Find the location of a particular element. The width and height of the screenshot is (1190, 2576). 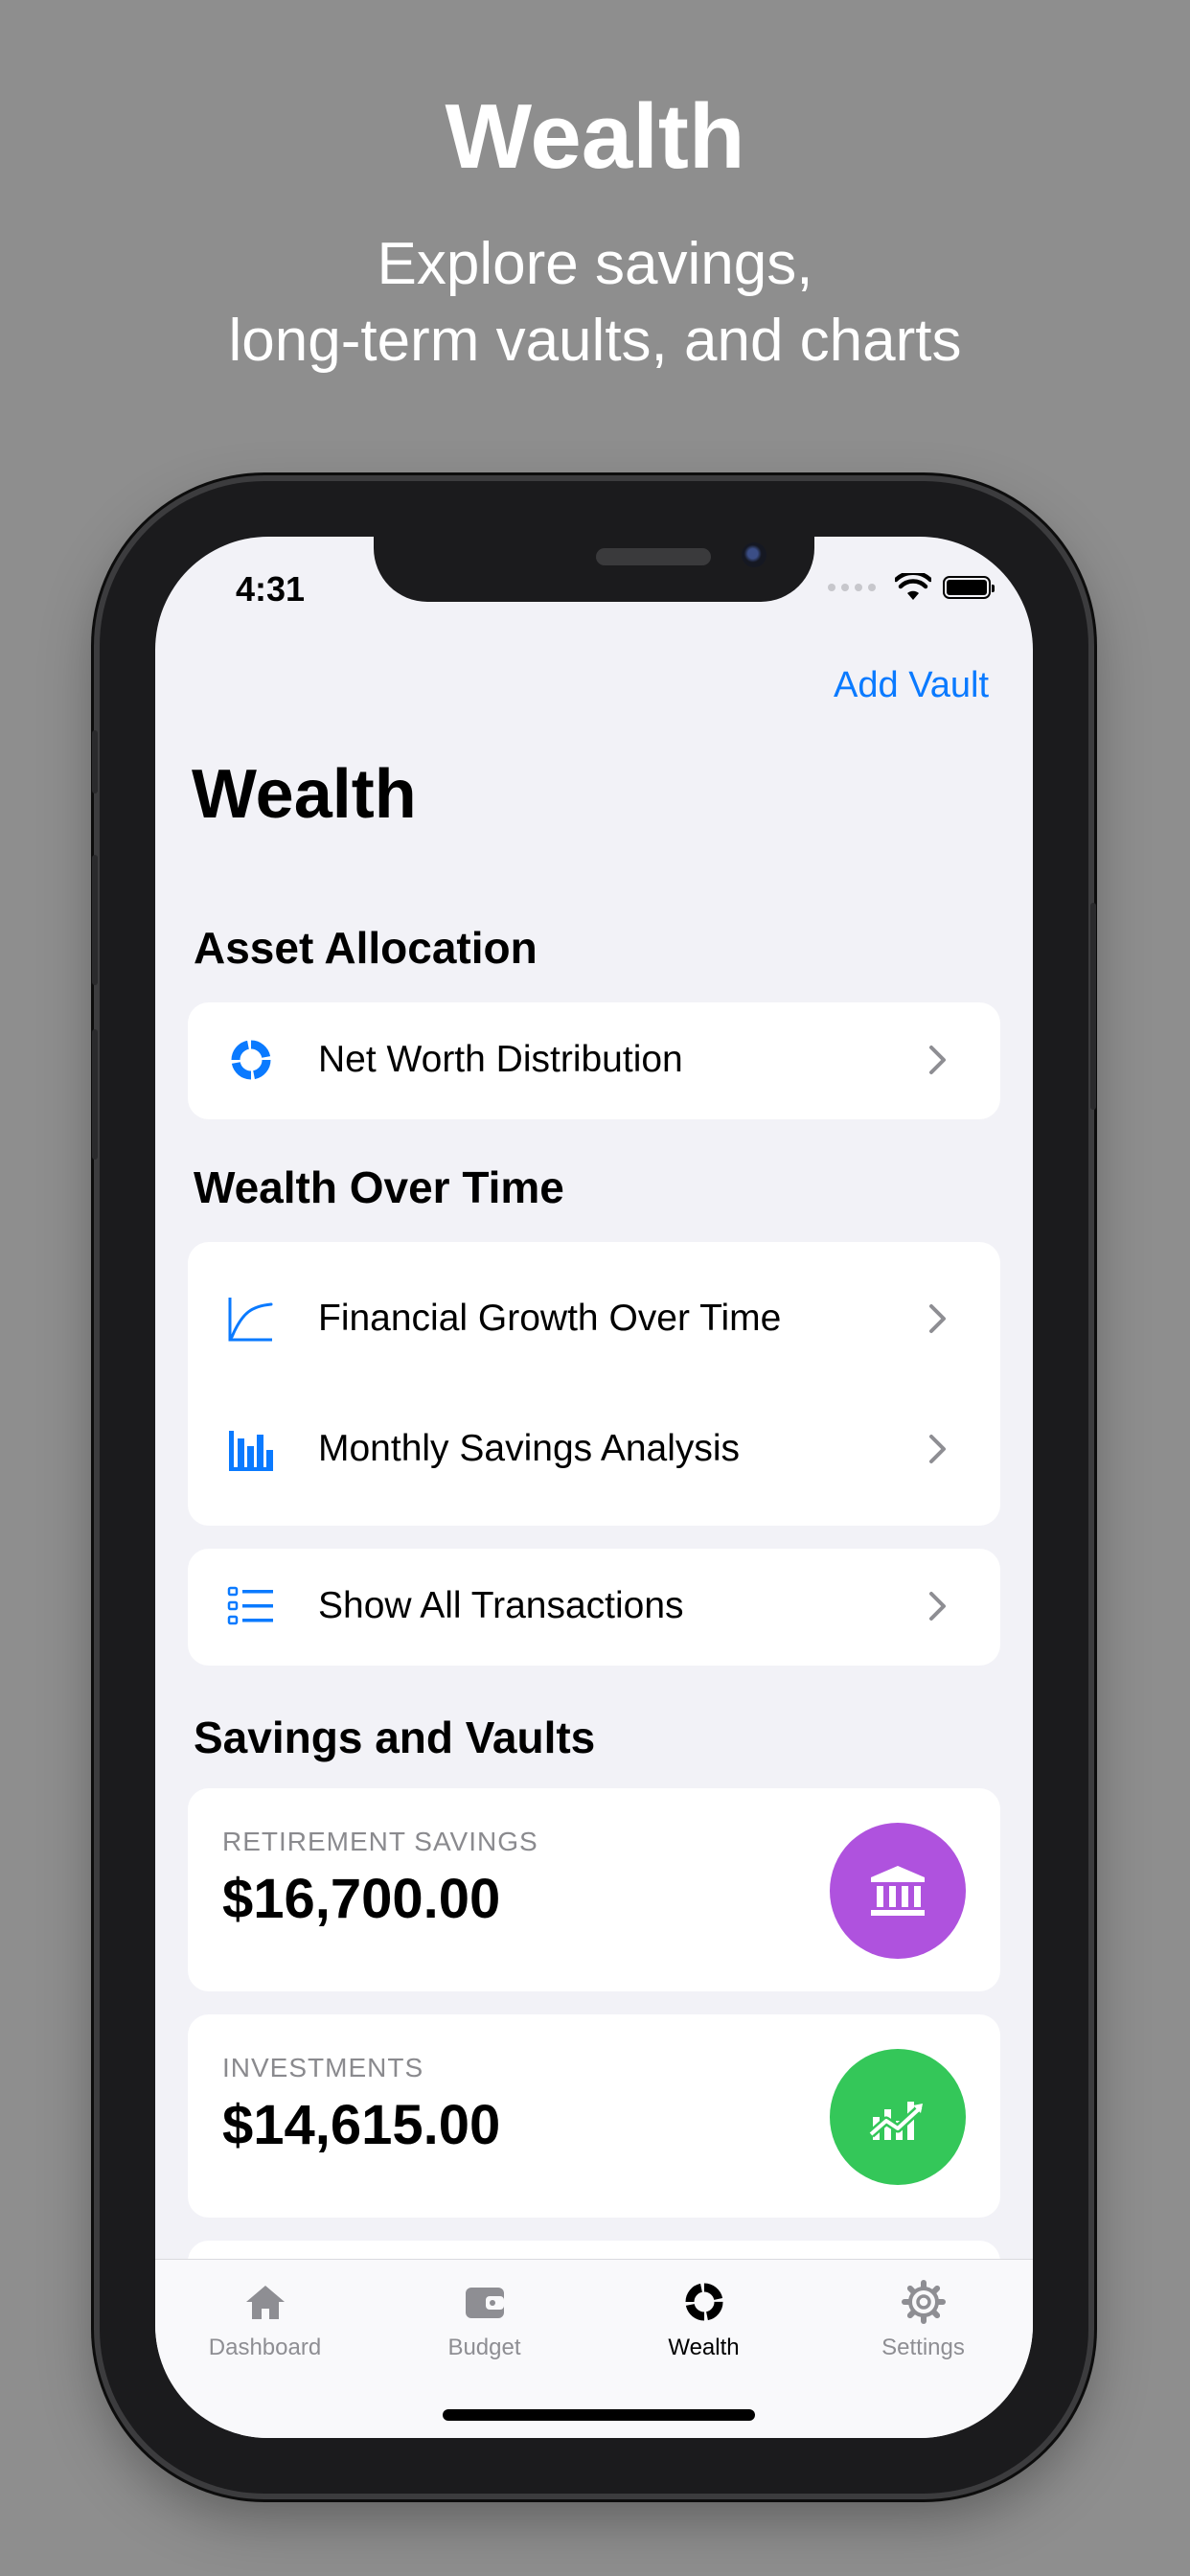

tab-bar: Dashboard Budget Wealth Settings is located at coordinates (594, 2348).